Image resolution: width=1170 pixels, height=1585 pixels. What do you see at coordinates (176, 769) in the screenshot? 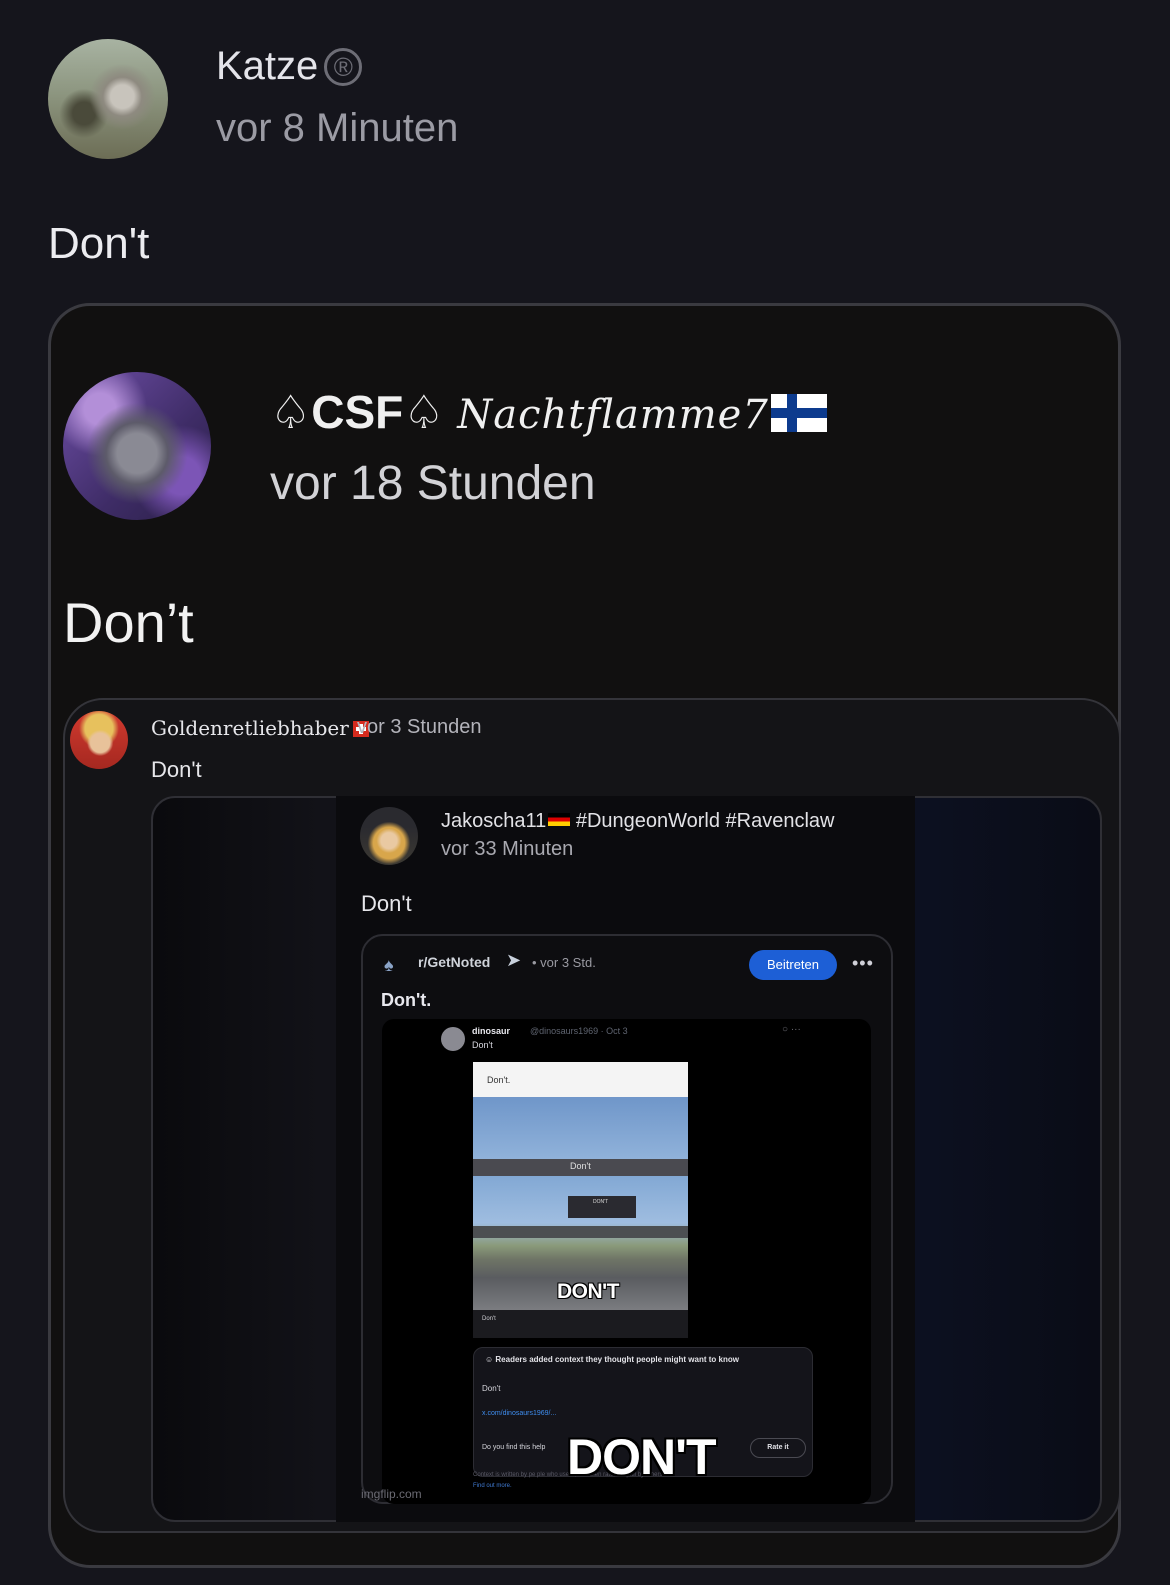
I see `nested-text: Don't` at bounding box center [176, 769].